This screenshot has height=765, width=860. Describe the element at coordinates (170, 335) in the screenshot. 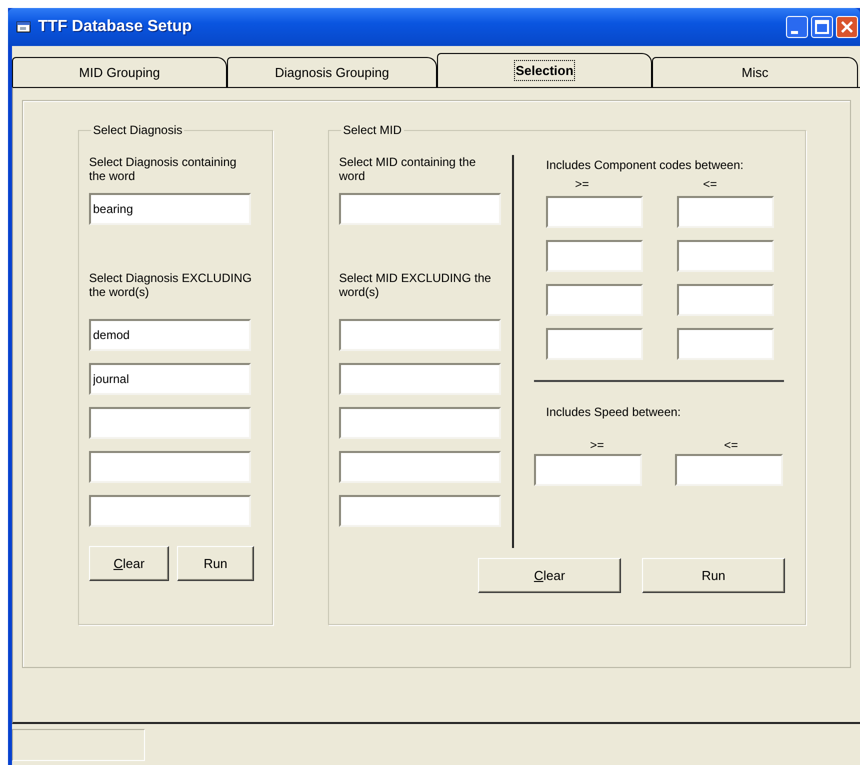

I see `text-field: demod` at that location.